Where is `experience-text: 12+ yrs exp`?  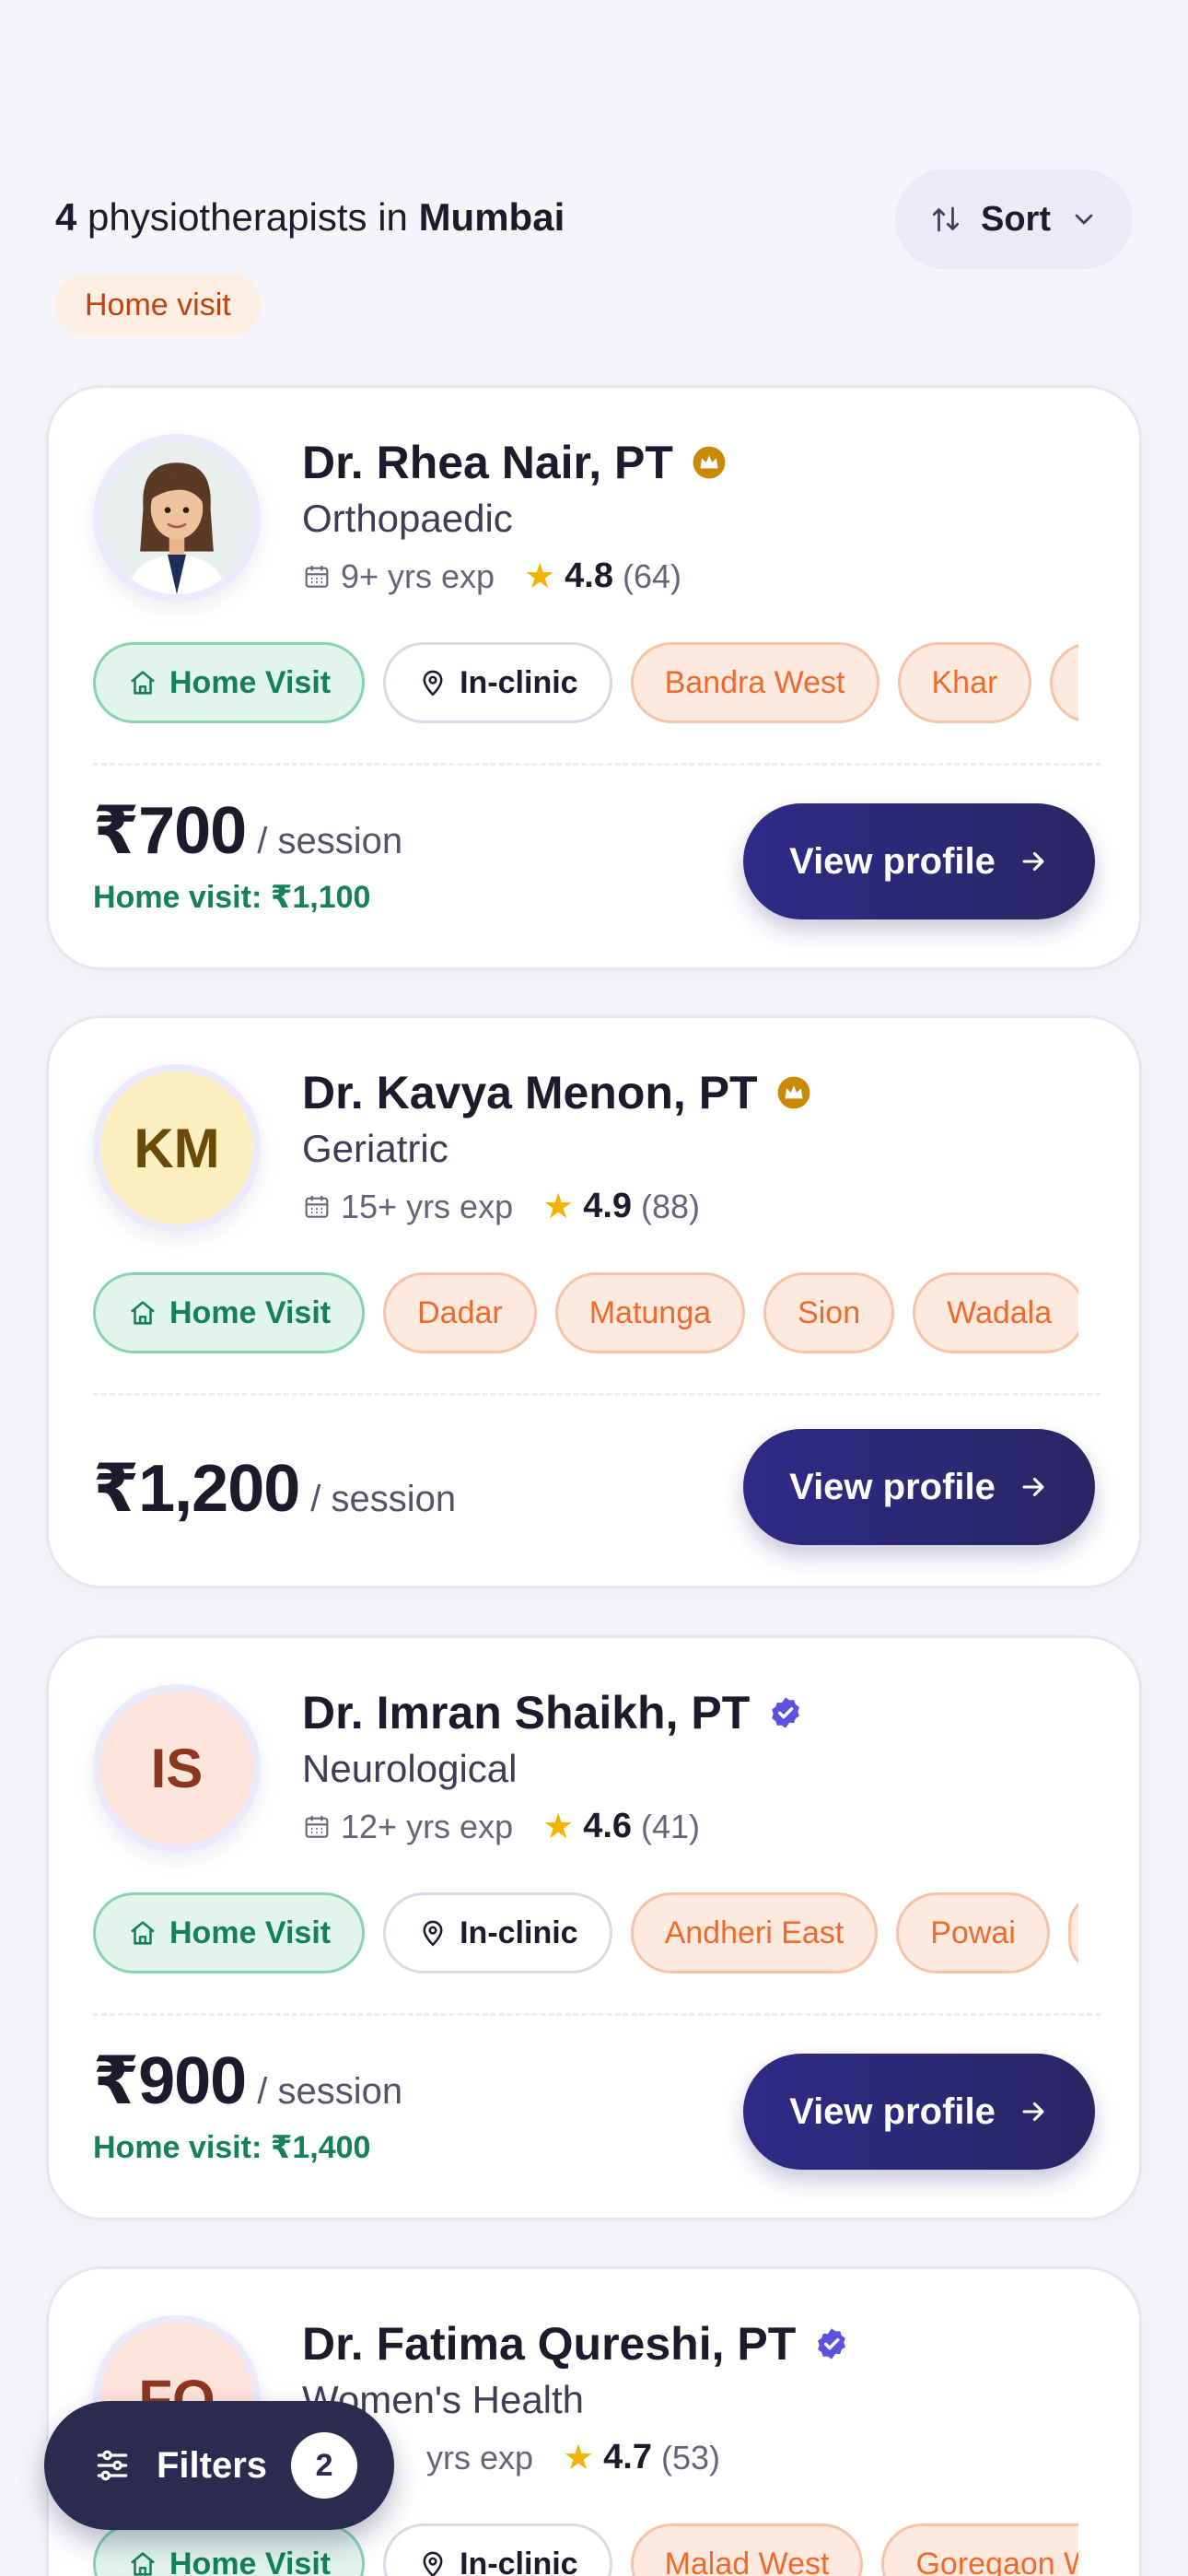
experience-text: 12+ yrs exp is located at coordinates (427, 1826).